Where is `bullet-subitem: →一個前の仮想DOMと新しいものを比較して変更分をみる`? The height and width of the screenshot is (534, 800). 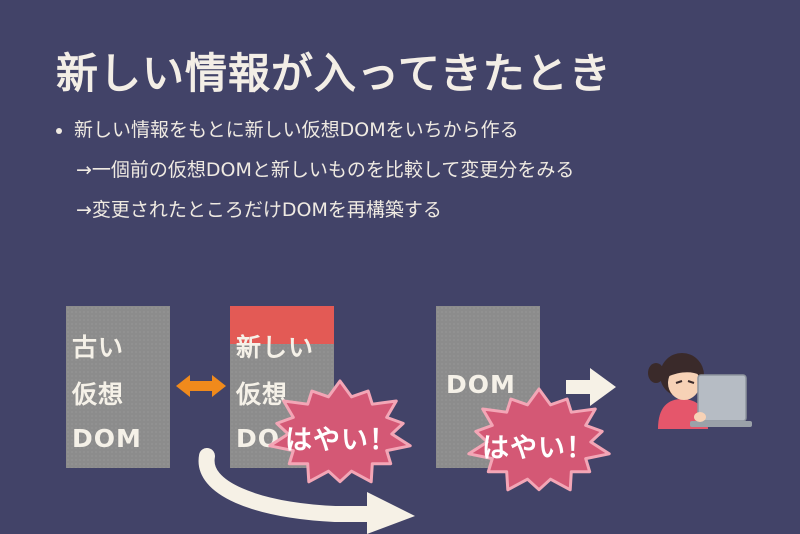 bullet-subitem: →一個前の仮想DOMと新しいものを比較して変更分をみる is located at coordinates (325, 170).